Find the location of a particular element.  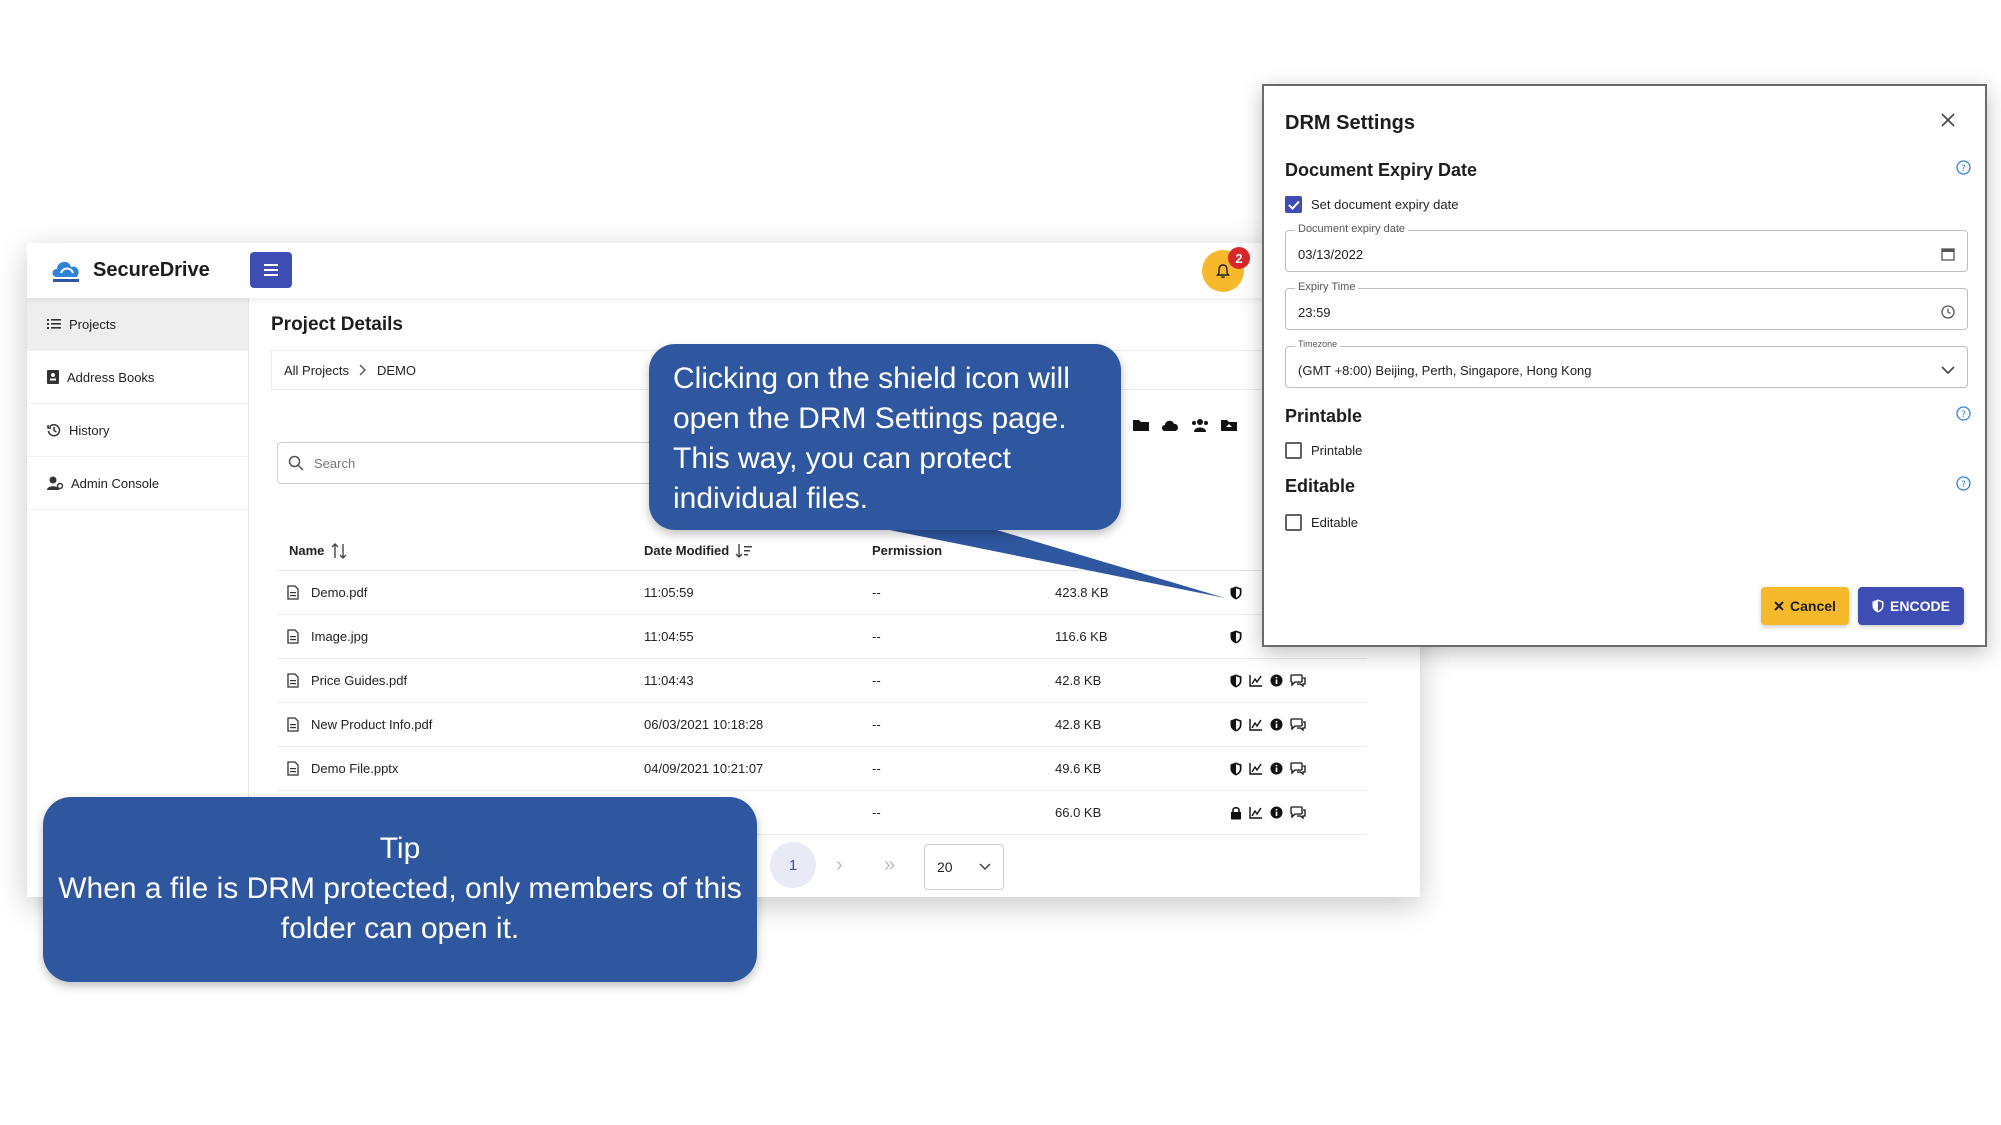

folder-icon is located at coordinates (1141, 425).